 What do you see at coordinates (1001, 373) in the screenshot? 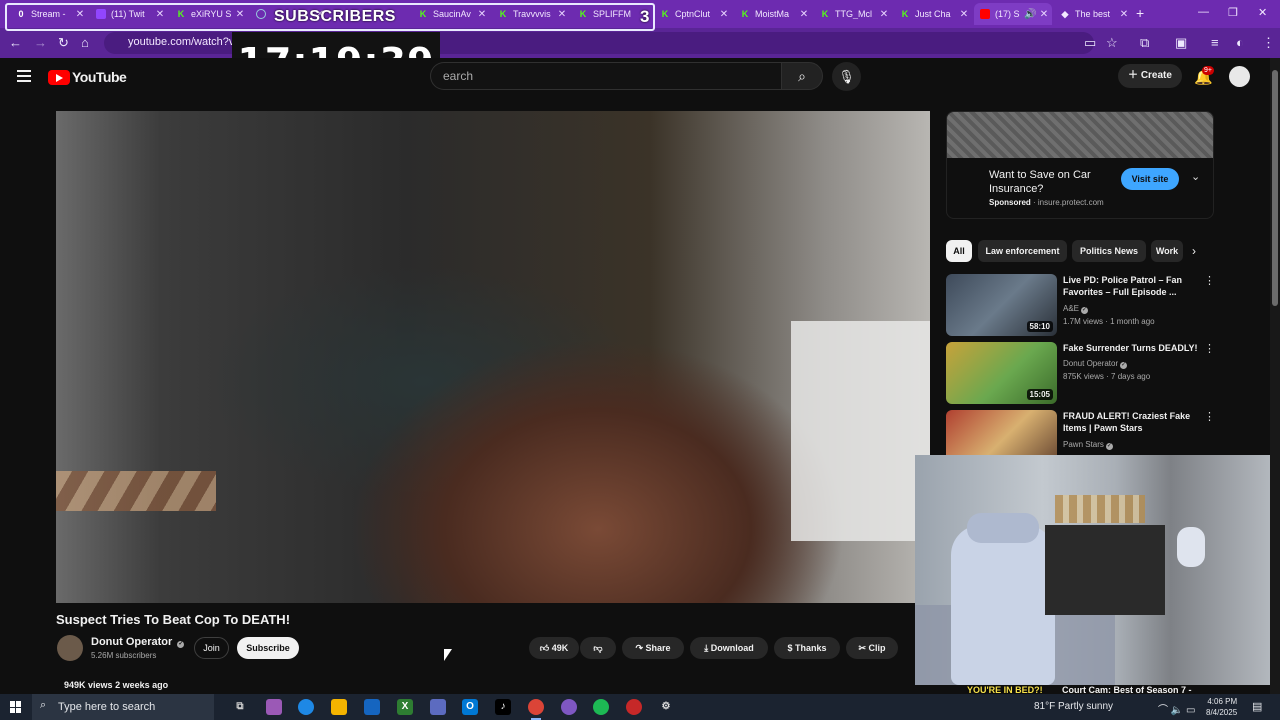
I see `video-thumbnail: 15:05` at bounding box center [1001, 373].